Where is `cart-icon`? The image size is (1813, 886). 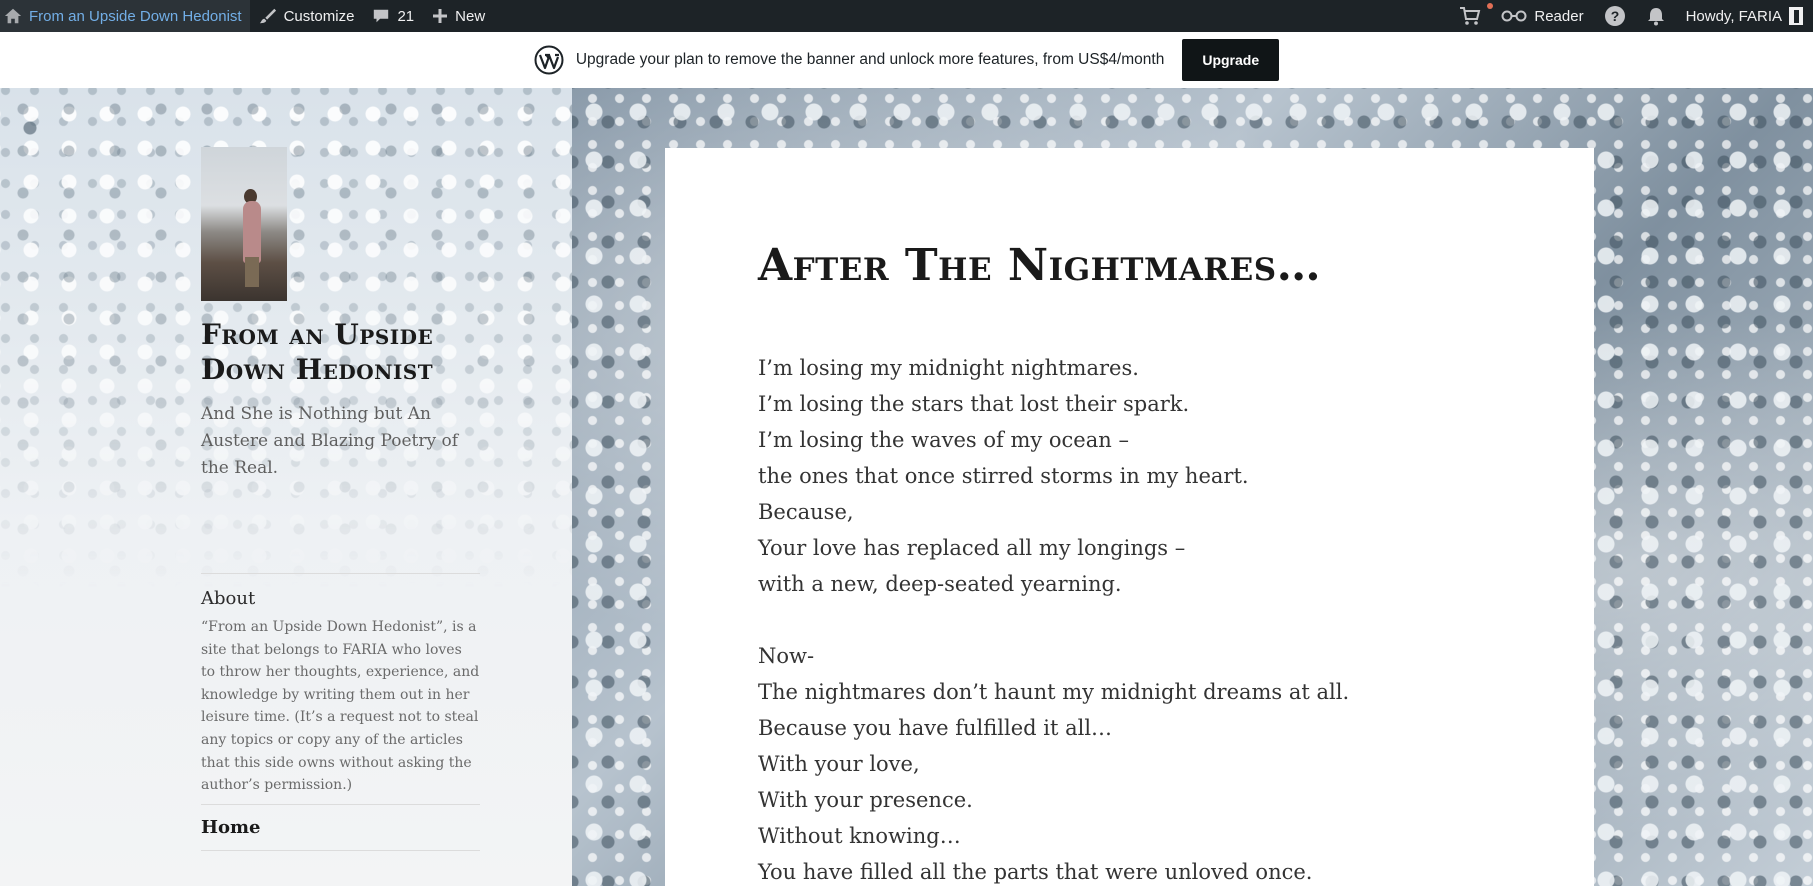
cart-icon is located at coordinates (1470, 16).